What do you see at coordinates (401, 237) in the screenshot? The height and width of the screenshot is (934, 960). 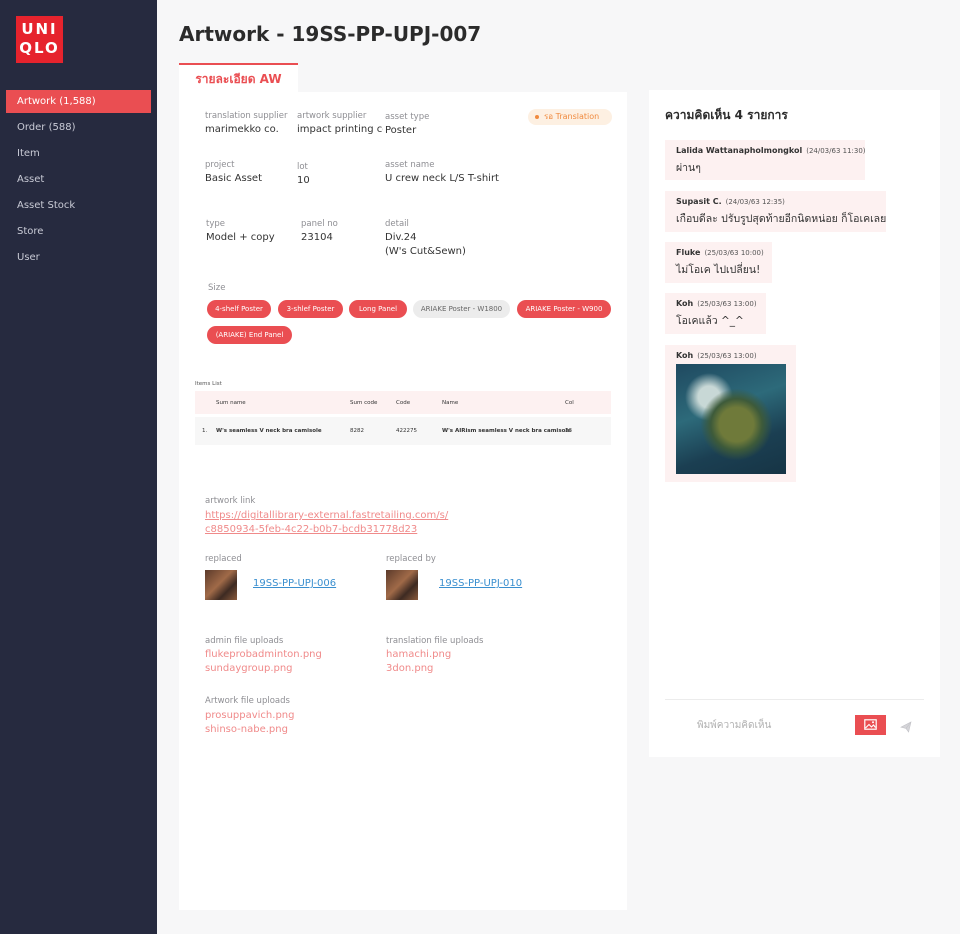 I see `detail-value-line1: Div.24` at bounding box center [401, 237].